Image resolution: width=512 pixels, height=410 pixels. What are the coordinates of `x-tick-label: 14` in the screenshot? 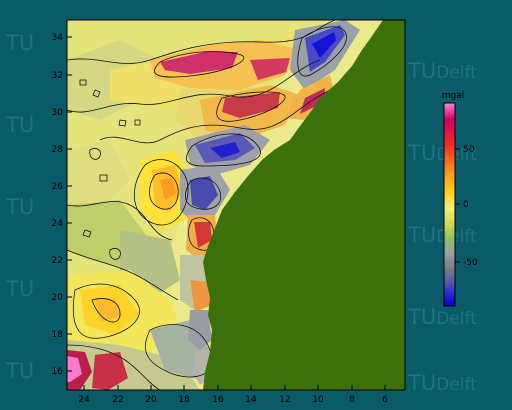 It's located at (251, 400).